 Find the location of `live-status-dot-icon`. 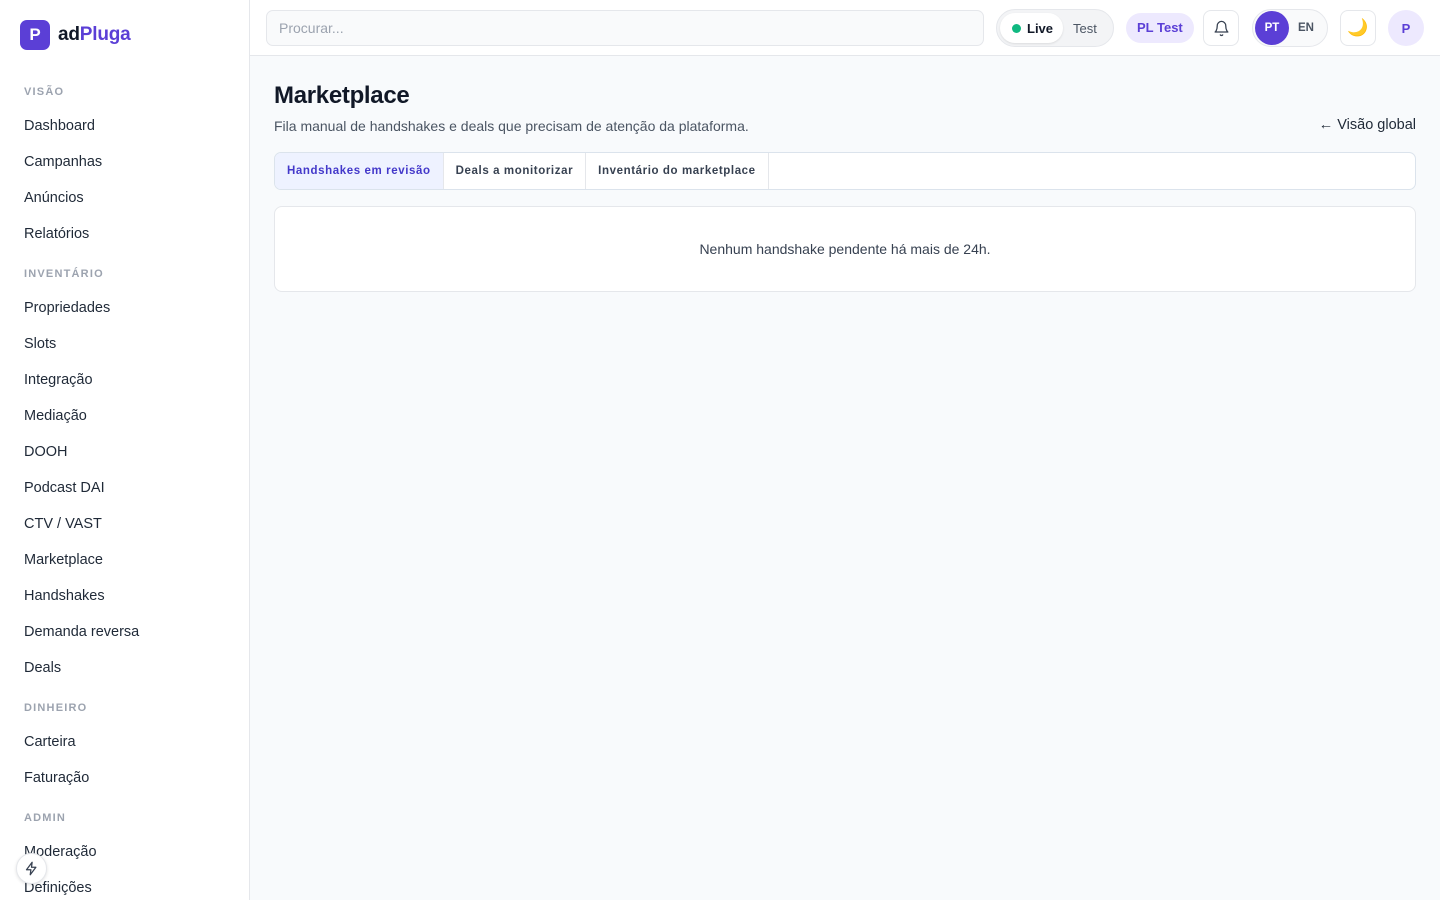

live-status-dot-icon is located at coordinates (1016, 28).